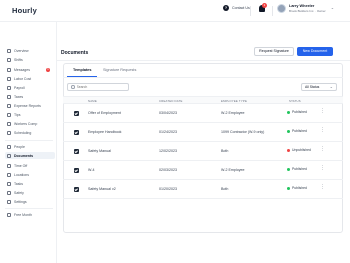  What do you see at coordinates (203, 170) in the screenshot?
I see `table-row: W-4 02/03/2023 W-2 Employee Published ⋮` at bounding box center [203, 170].